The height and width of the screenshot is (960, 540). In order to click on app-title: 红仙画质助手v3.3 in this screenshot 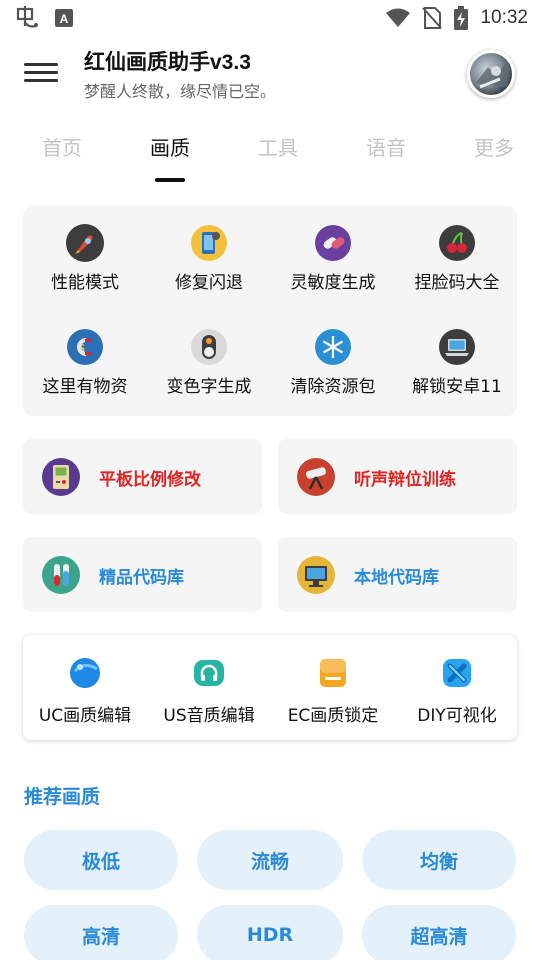, I will do `click(167, 62)`.